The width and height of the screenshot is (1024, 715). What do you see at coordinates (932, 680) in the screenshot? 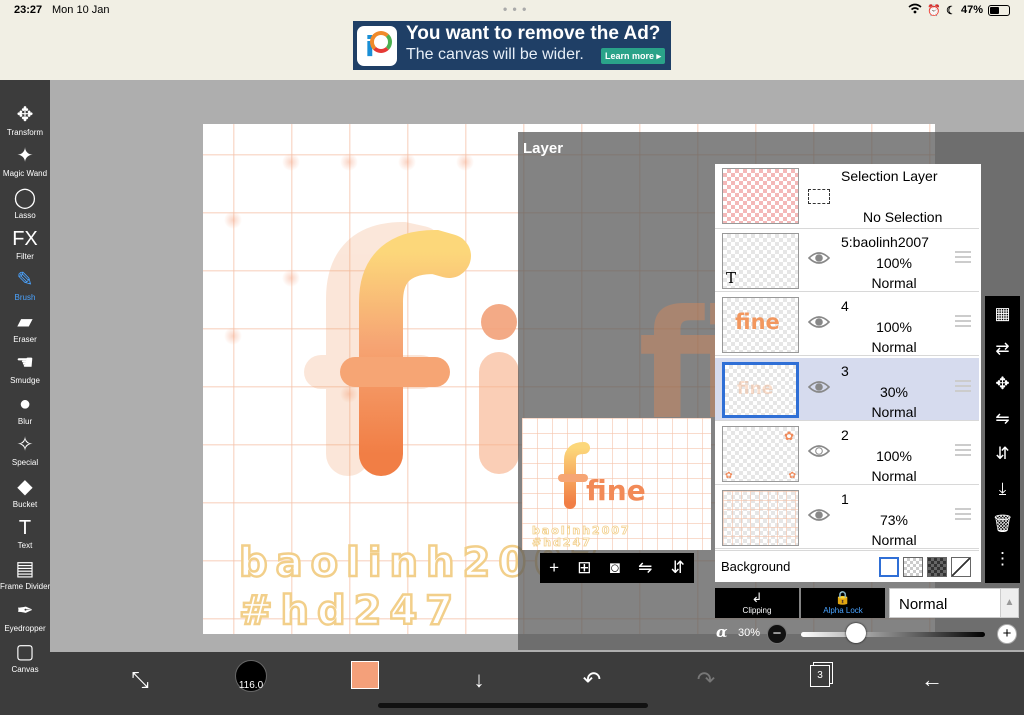
I see `back-arrow-icon: ←` at bounding box center [932, 680].